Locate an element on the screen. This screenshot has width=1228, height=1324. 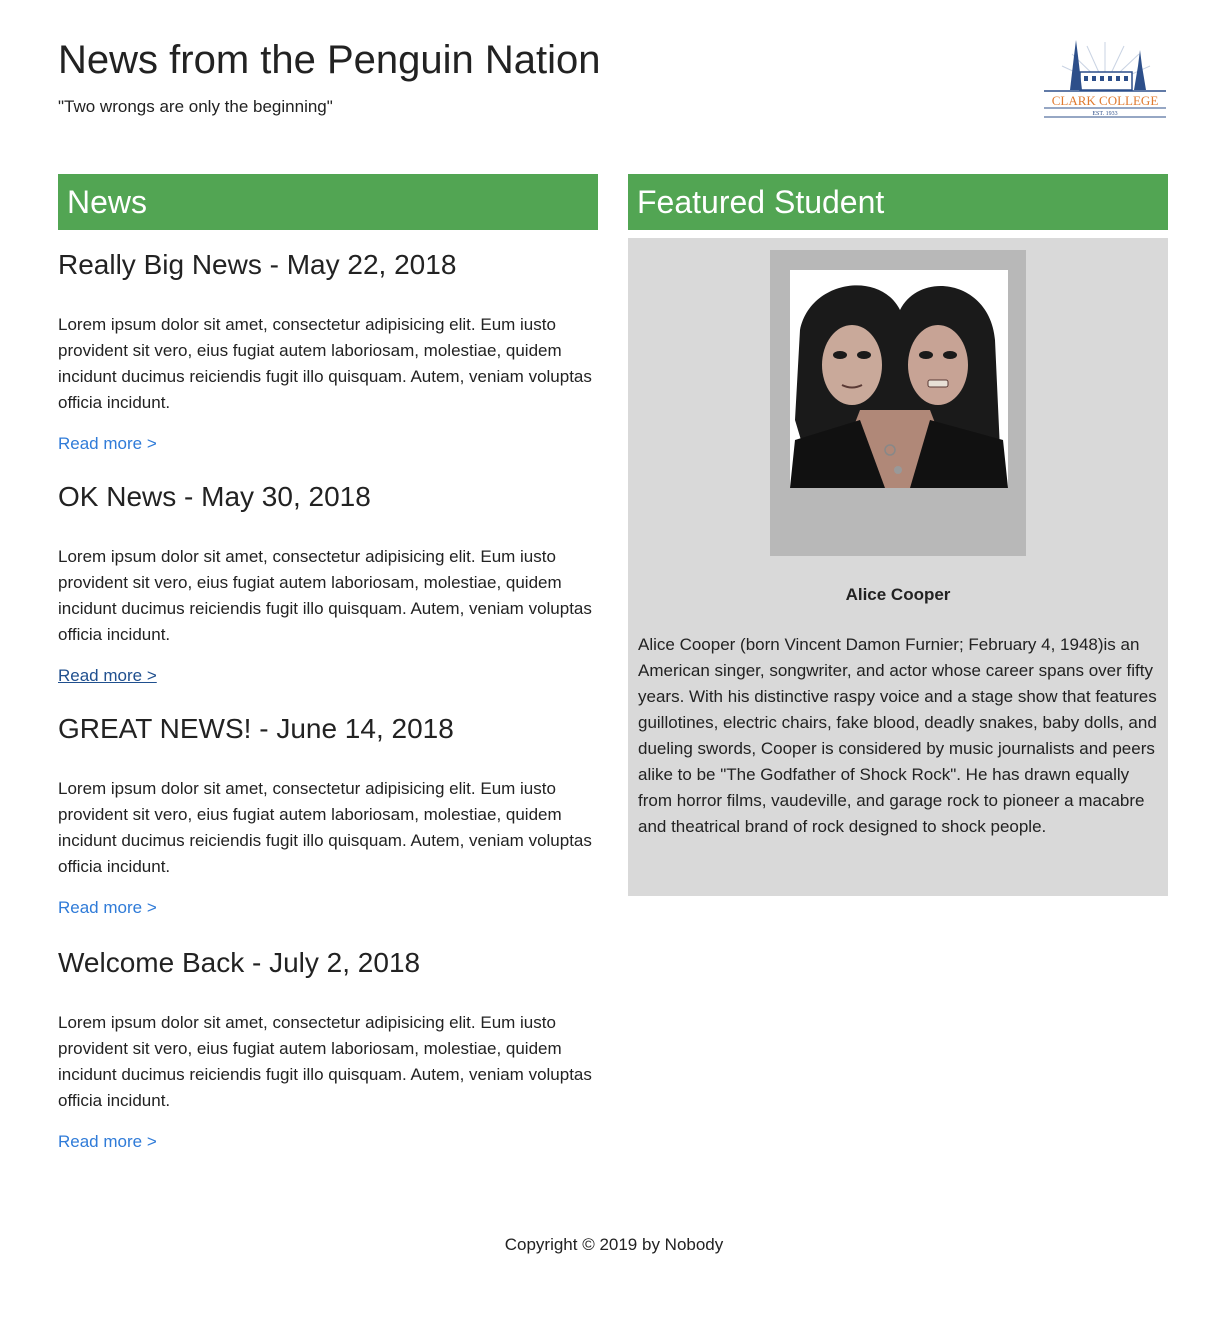
site-tagline: "Two wrongs are only the beginning" is located at coordinates (195, 106).